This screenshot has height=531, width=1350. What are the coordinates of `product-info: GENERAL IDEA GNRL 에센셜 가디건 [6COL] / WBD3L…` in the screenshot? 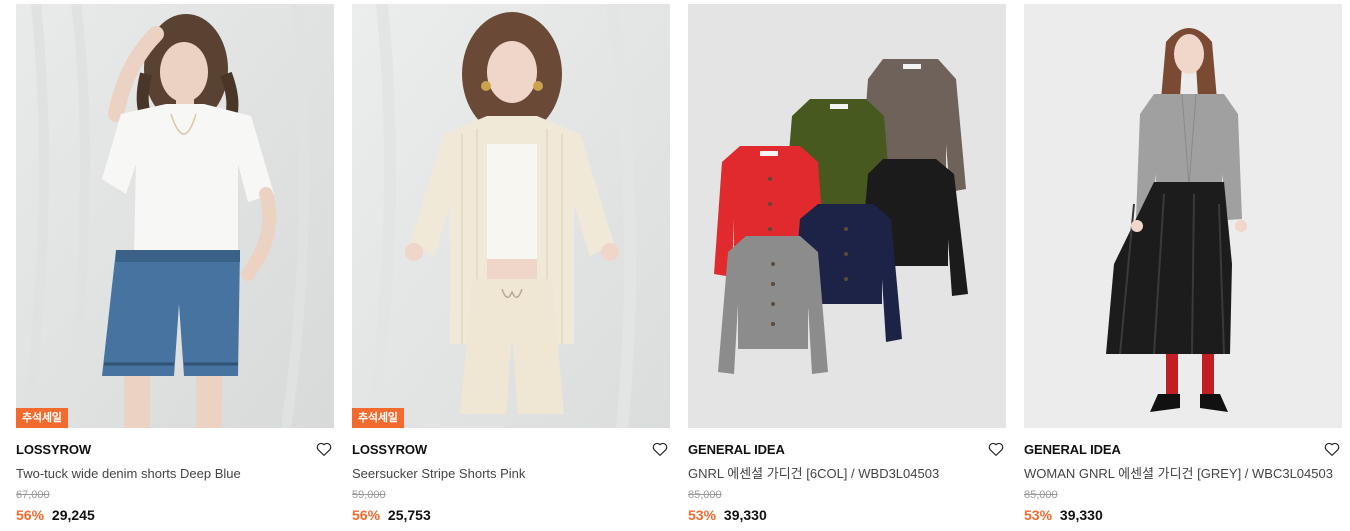 It's located at (847, 475).